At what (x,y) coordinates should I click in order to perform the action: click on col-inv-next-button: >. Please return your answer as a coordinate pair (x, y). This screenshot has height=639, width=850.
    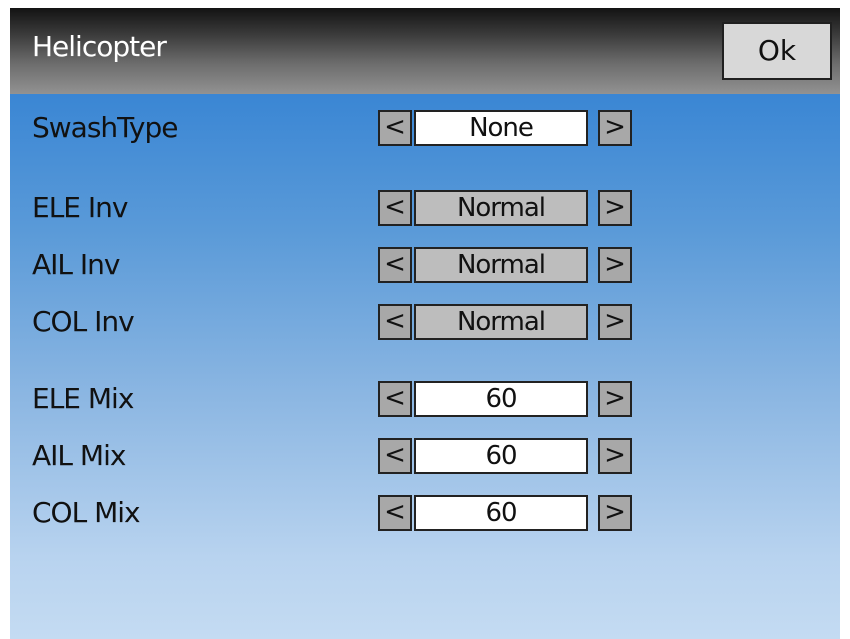
    Looking at the image, I should click on (615, 322).